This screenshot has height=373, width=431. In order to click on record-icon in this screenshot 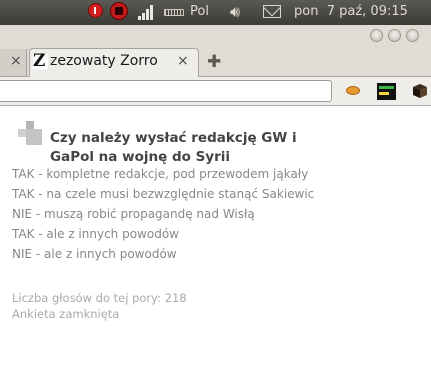, I will do `click(95, 10)`.